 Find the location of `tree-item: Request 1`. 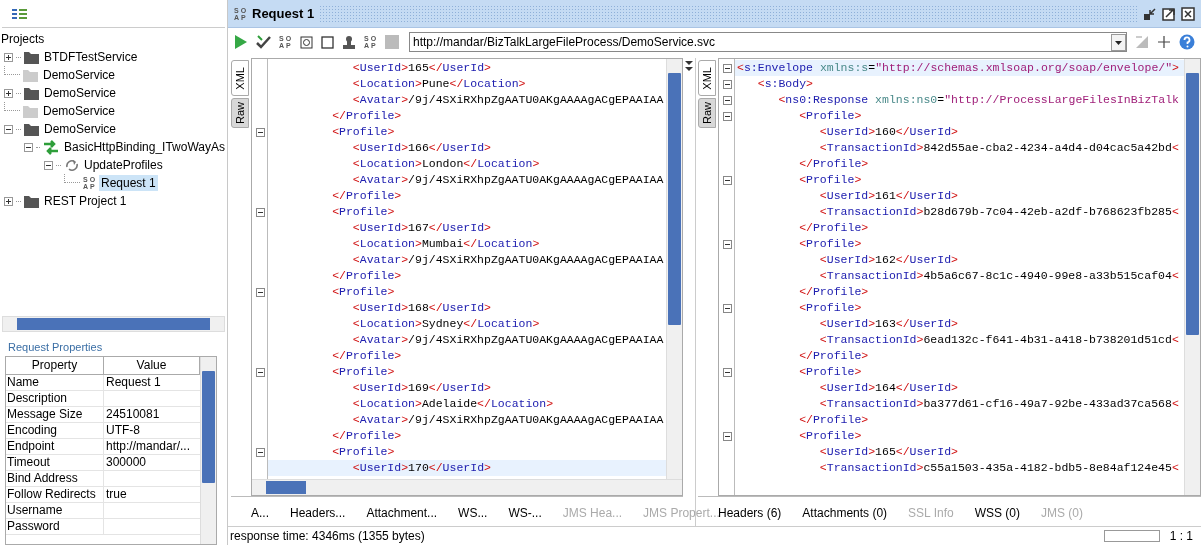

tree-item: Request 1 is located at coordinates (128, 183).